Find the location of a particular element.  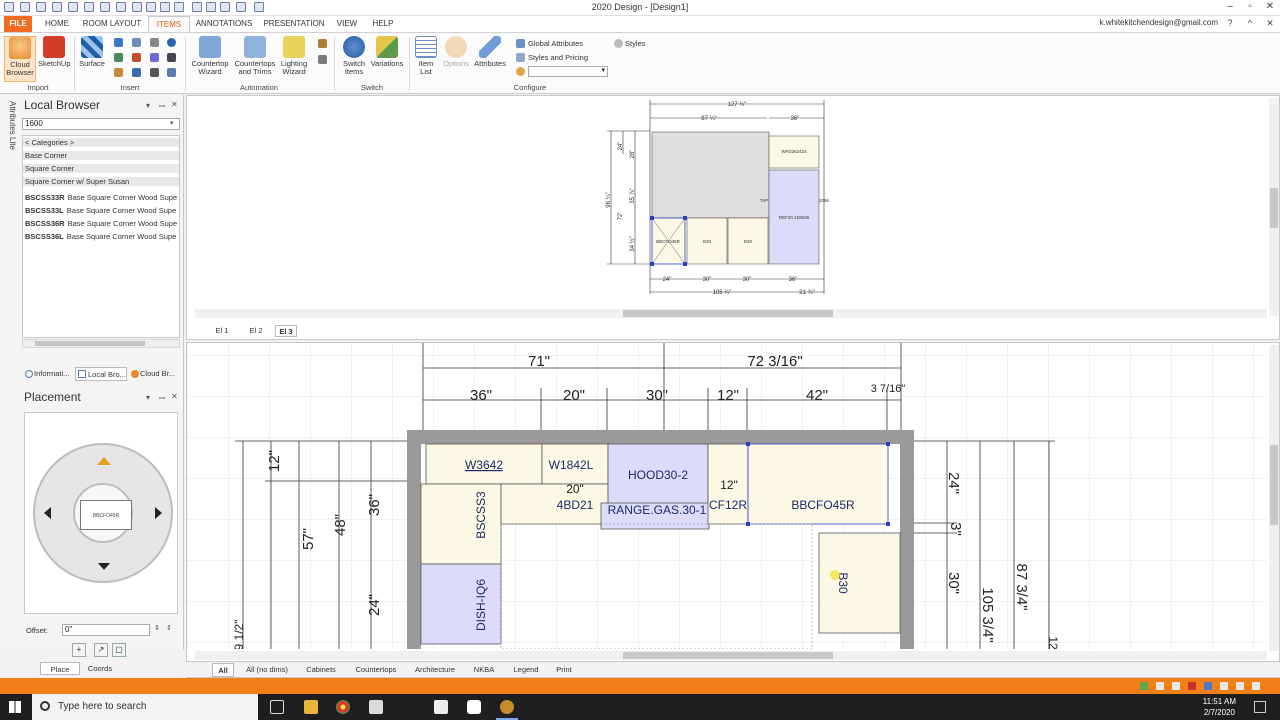

local-browser-search: 1600 is located at coordinates (101, 124).